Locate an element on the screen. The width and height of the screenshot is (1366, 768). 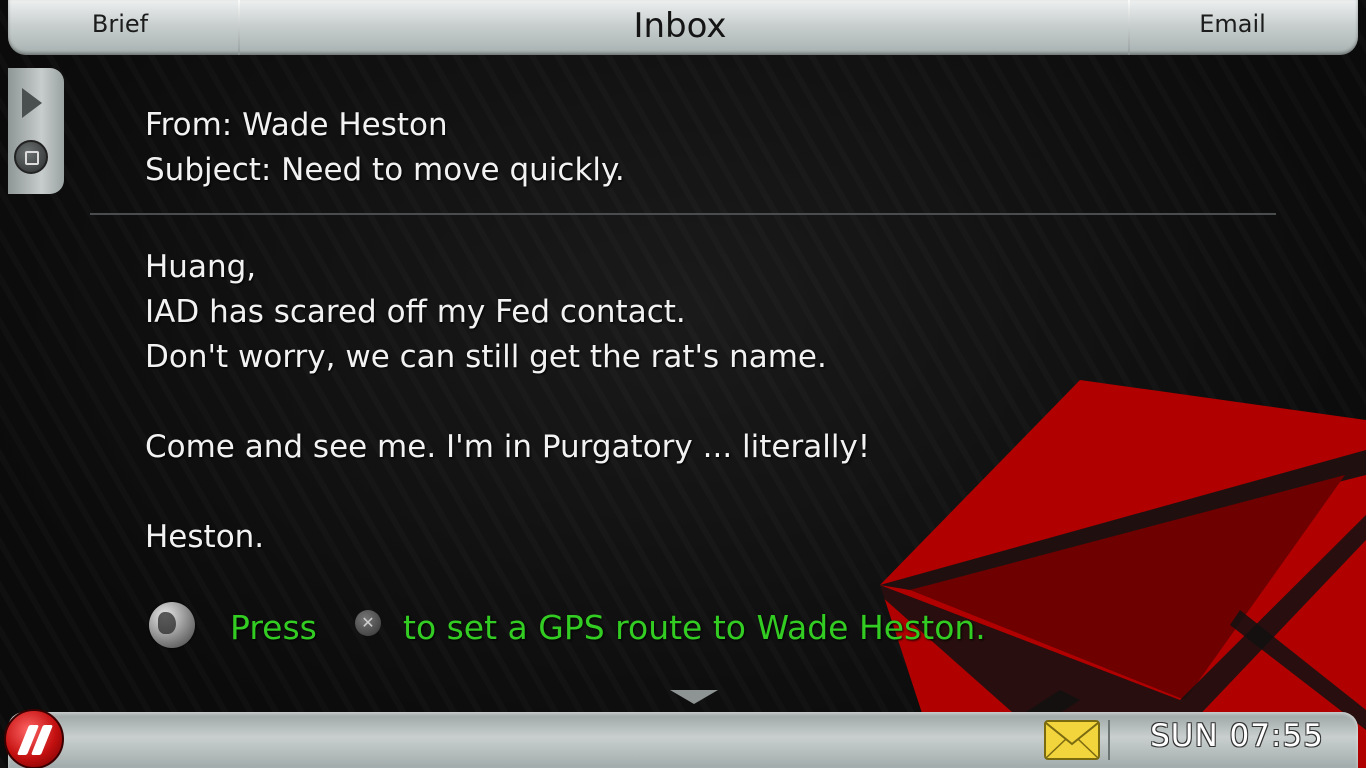
gps-press-label: Press is located at coordinates (273, 627).